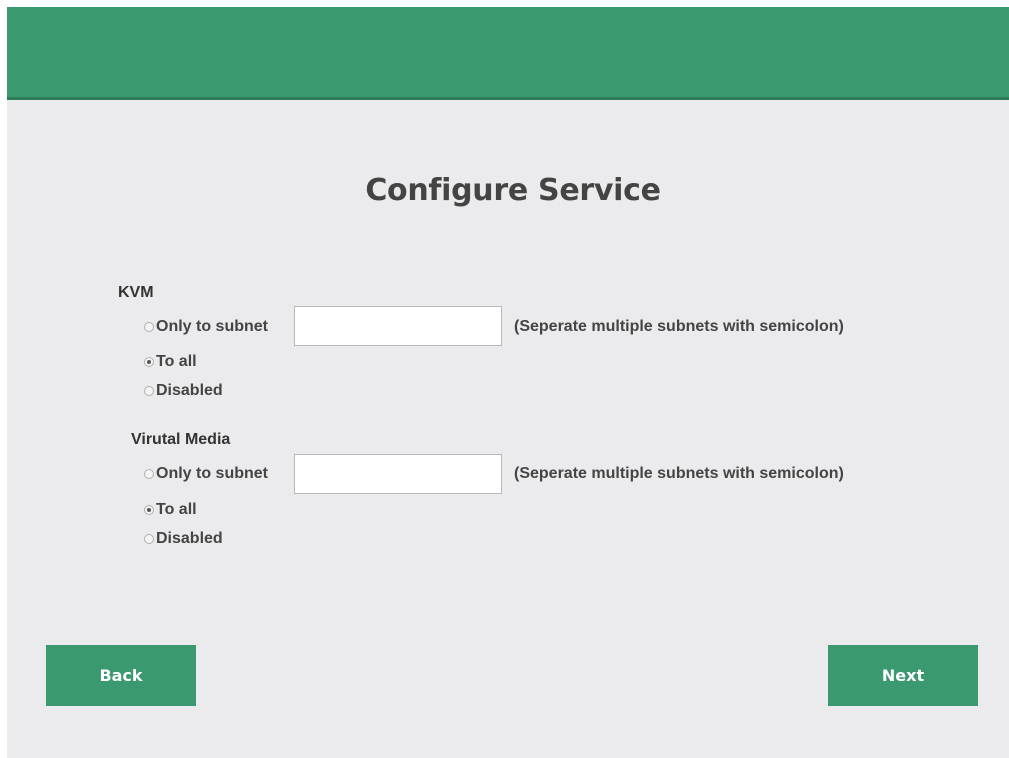 The height and width of the screenshot is (758, 1009). Describe the element at coordinates (513, 190) in the screenshot. I see `page-title: Configure Service` at that location.